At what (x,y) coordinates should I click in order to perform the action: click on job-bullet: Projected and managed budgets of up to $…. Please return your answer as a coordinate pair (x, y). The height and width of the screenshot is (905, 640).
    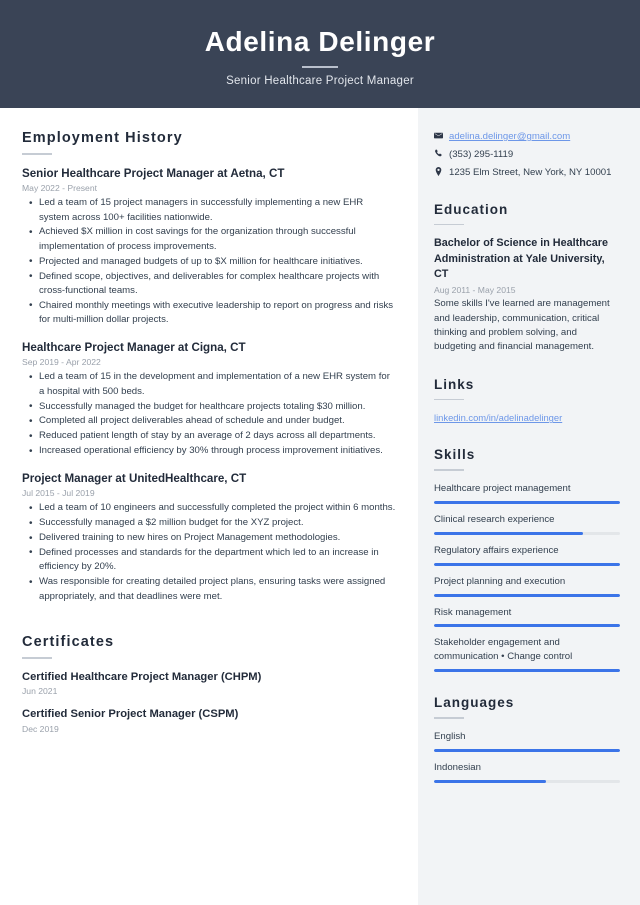
    Looking at the image, I should click on (209, 261).